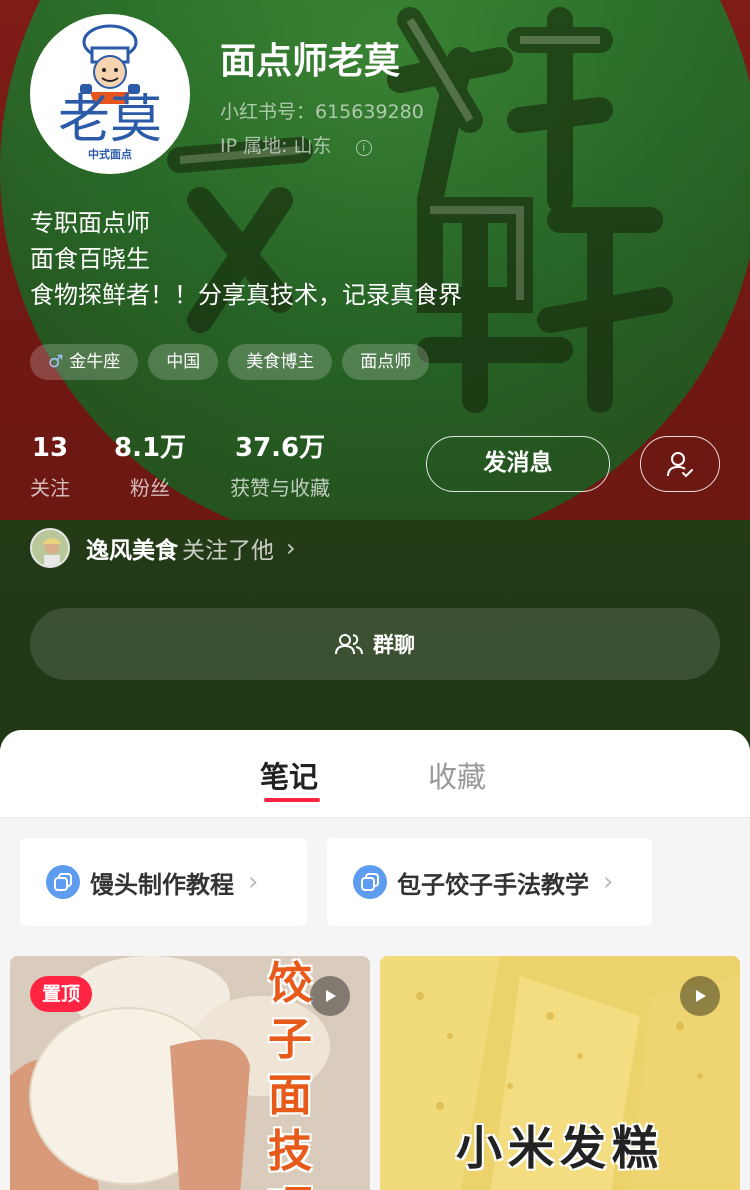  Describe the element at coordinates (289, 775) in the screenshot. I see `tab-notes: 笔记` at that location.